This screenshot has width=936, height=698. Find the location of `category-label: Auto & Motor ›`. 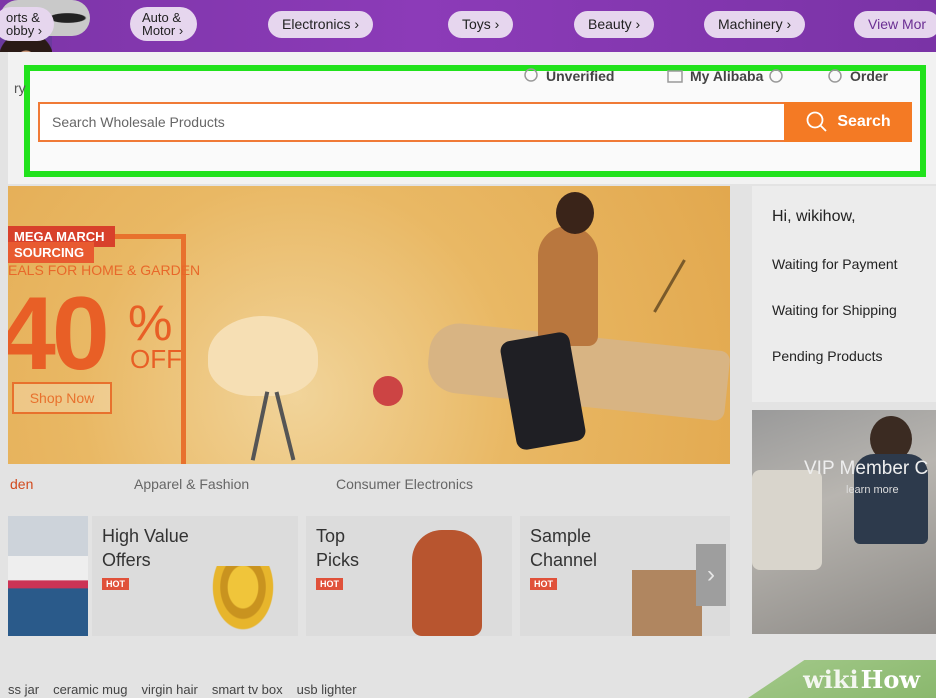

category-label: Auto & Motor › is located at coordinates (164, 24).